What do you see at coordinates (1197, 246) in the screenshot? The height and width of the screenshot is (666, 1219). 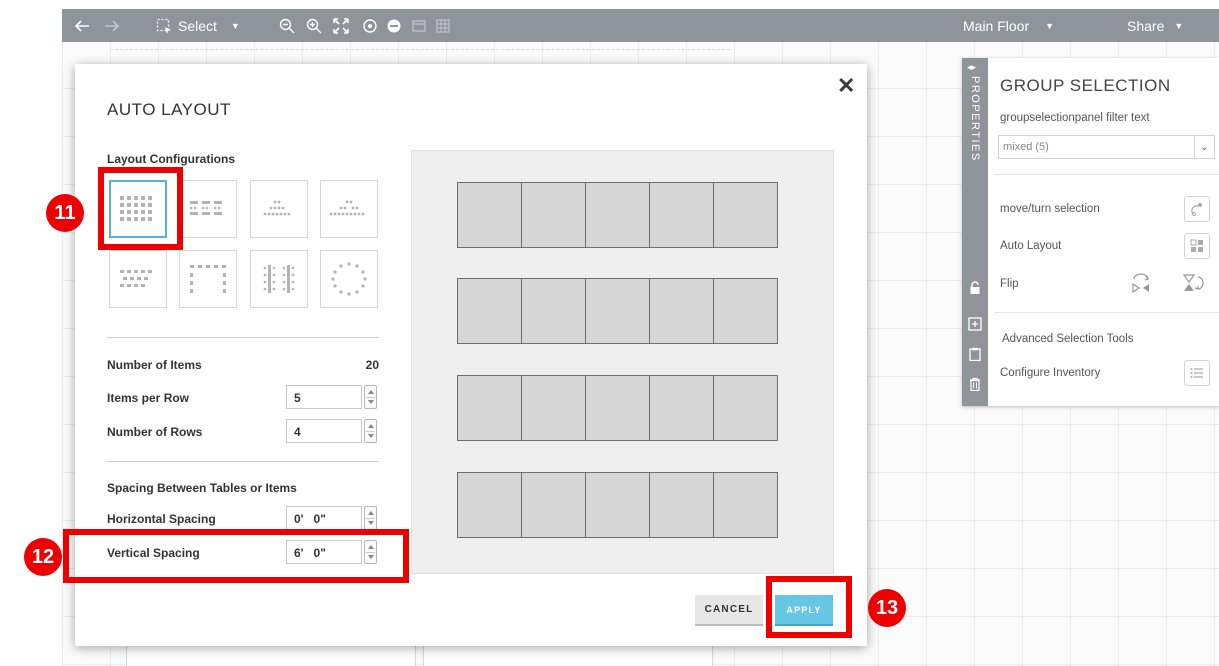 I see `auto-layout-button` at bounding box center [1197, 246].